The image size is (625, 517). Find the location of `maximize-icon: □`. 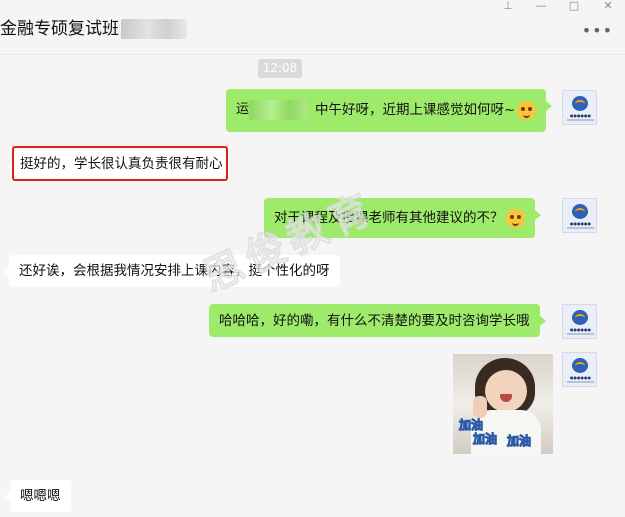

maximize-icon: □ is located at coordinates (574, 7).